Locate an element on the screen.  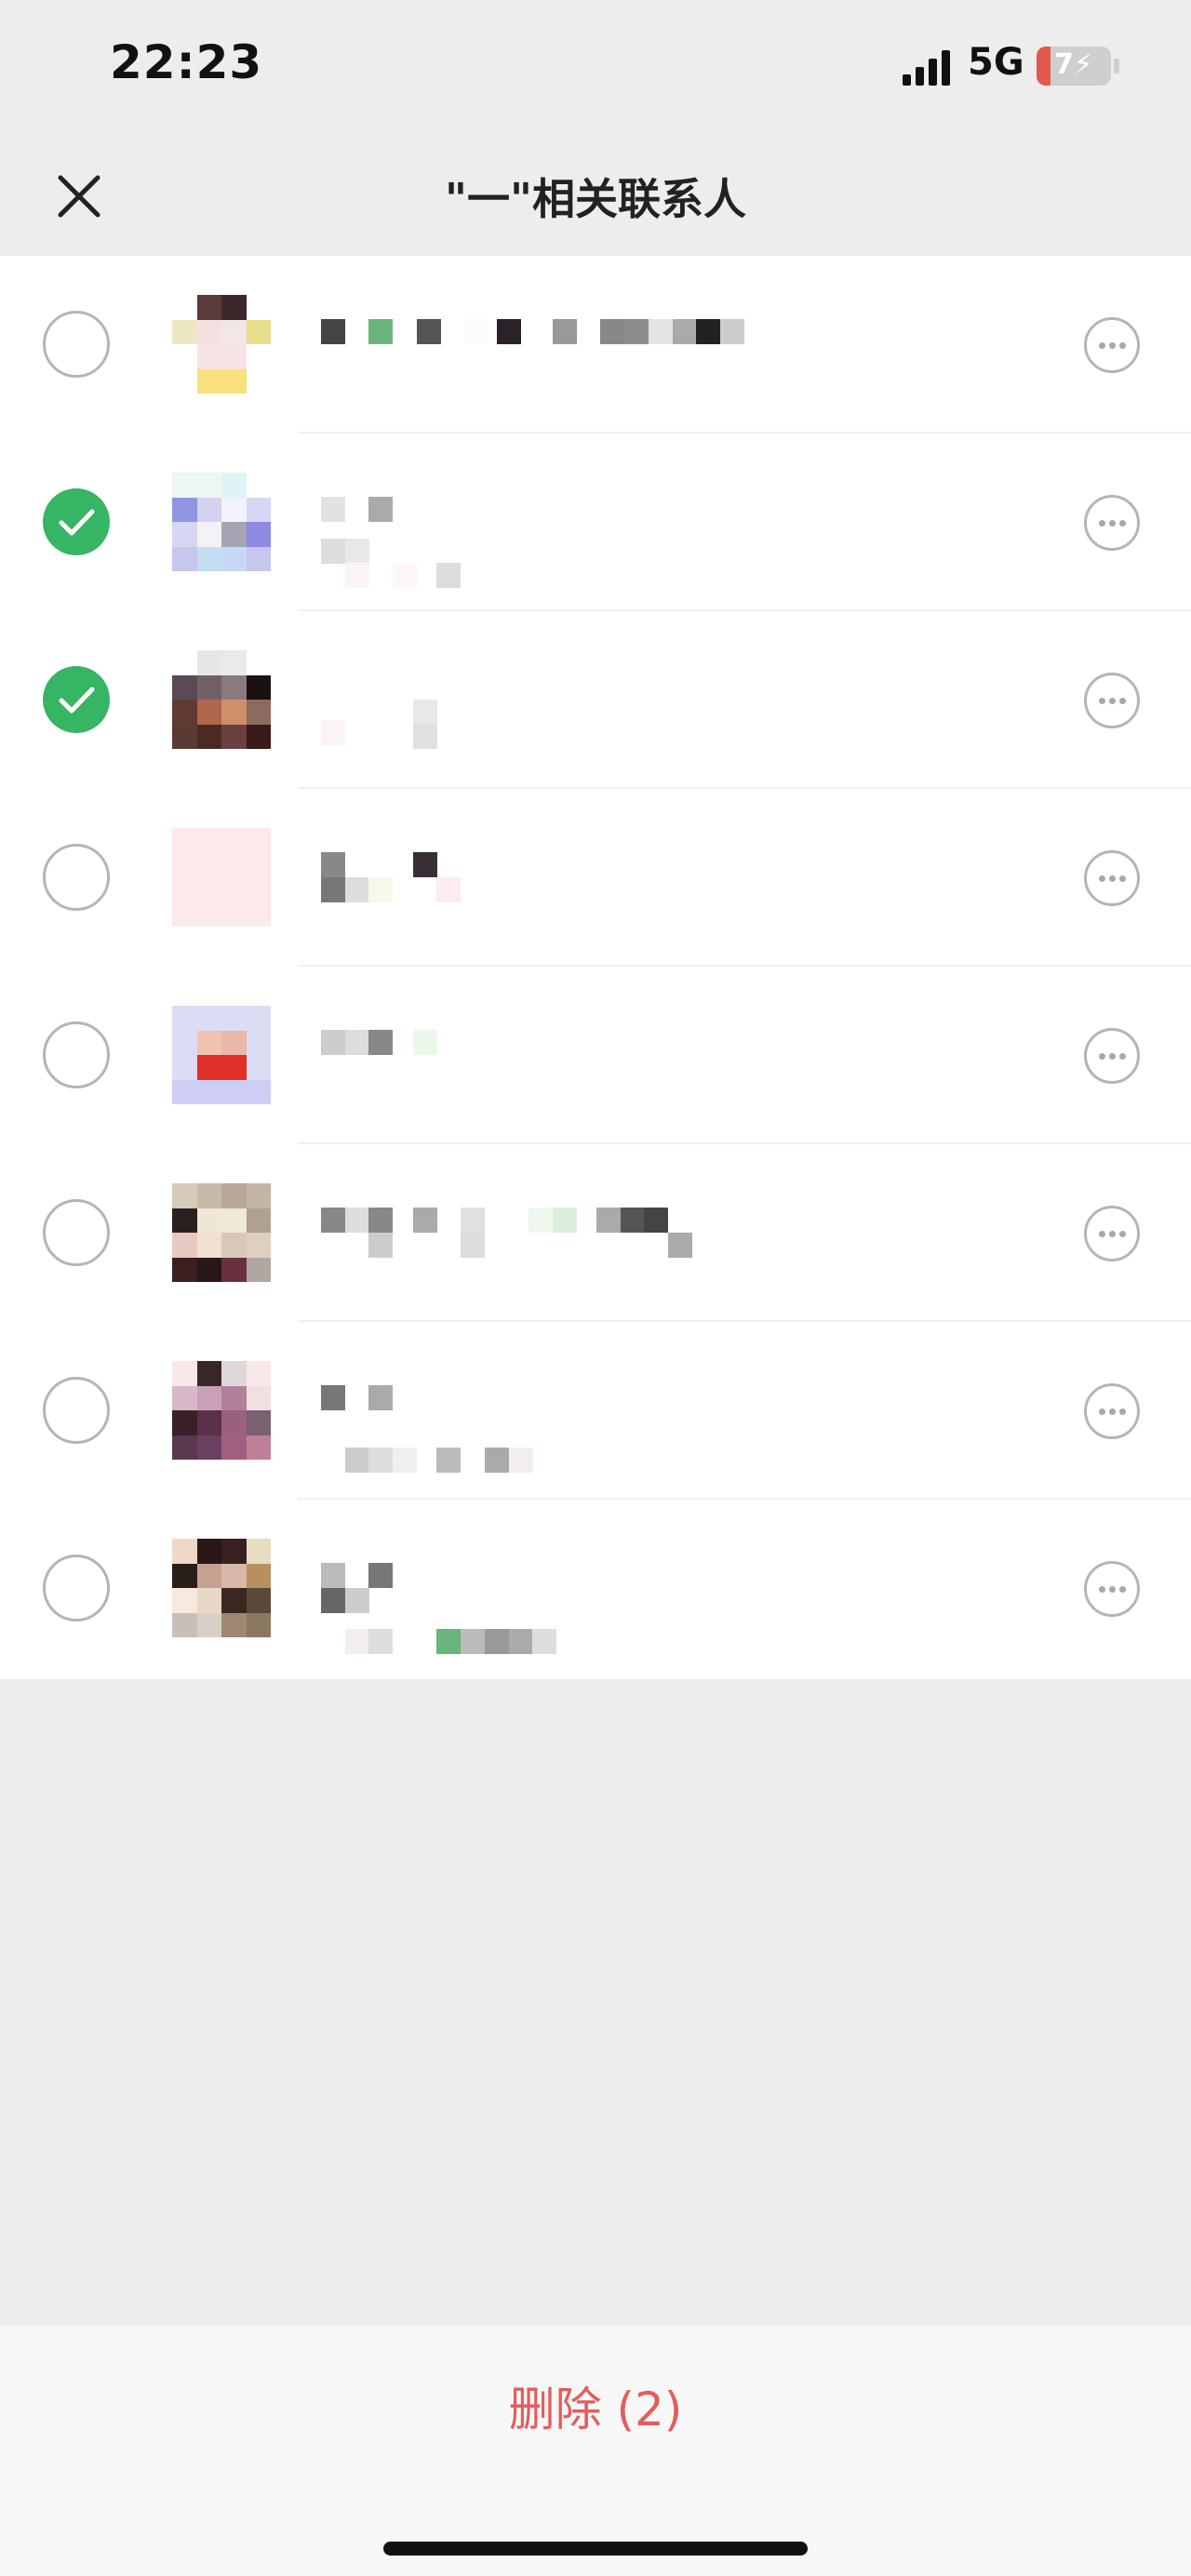
signal-icon is located at coordinates (926, 68).